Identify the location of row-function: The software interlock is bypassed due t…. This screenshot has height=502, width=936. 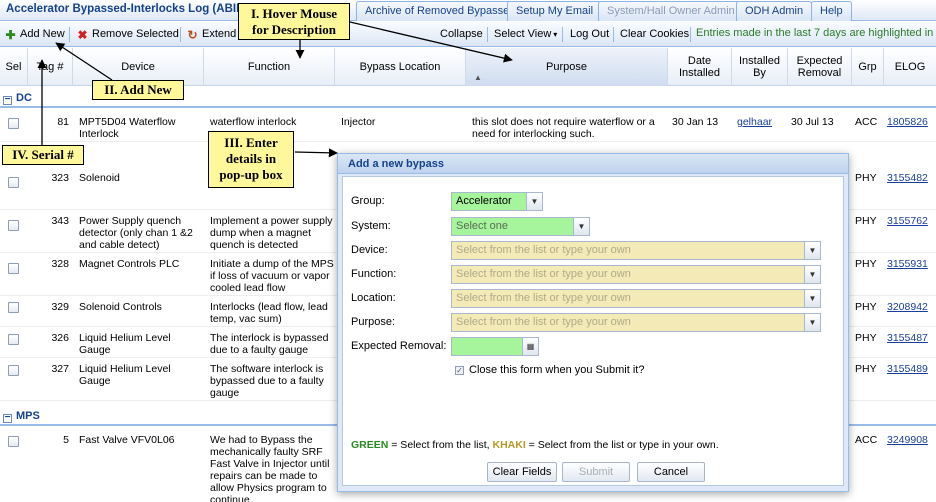
(267, 381).